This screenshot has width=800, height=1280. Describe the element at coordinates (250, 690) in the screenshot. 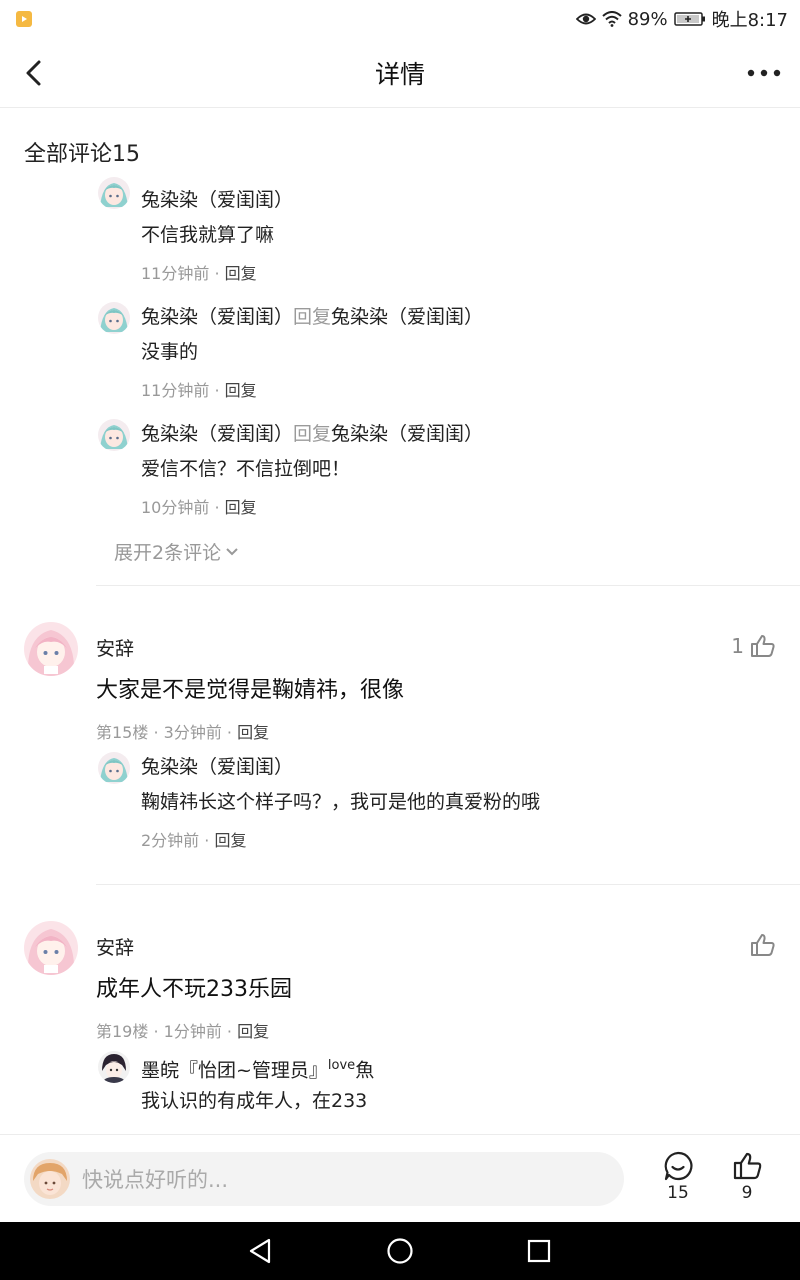

I see `comment-text: 大家是不是觉得是鞠婧祎，很像` at that location.